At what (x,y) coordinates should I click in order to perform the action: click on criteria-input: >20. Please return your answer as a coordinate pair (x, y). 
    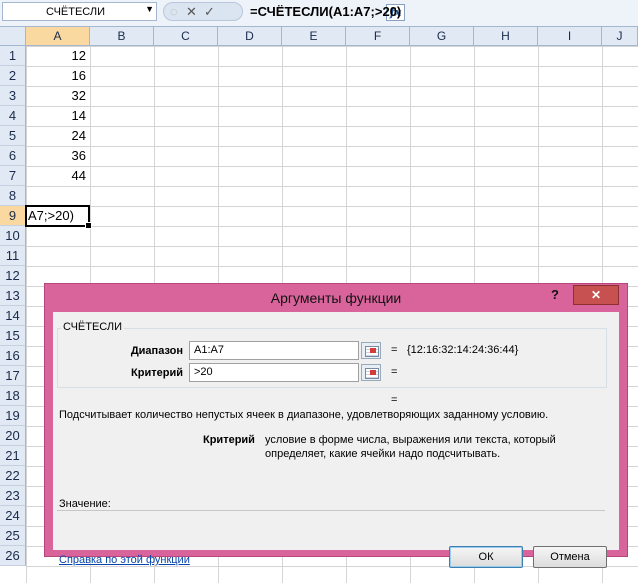
    Looking at the image, I should click on (274, 372).